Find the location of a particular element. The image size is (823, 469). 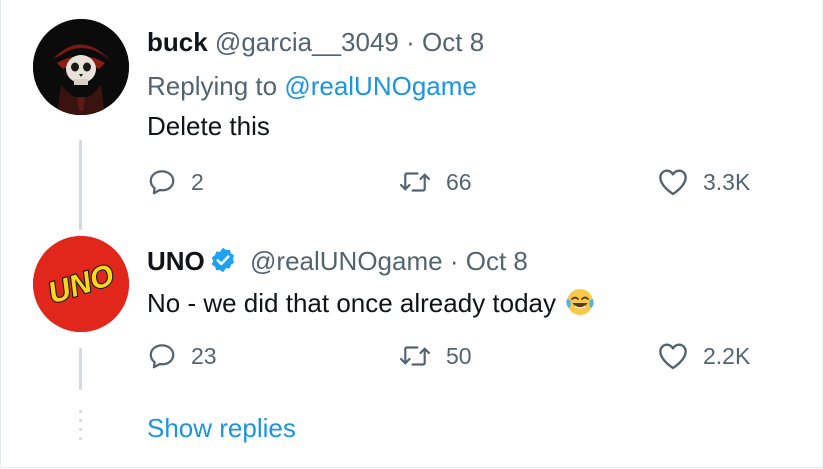

retweet-button: 50 is located at coordinates (435, 356).